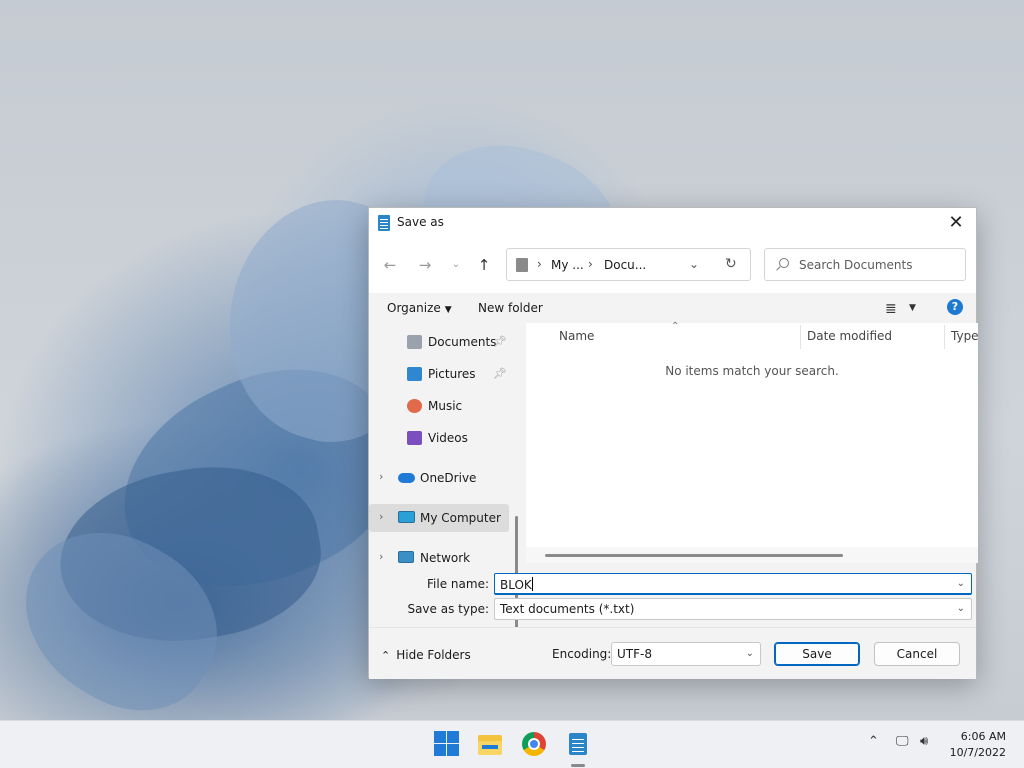  What do you see at coordinates (784, 263) in the screenshot?
I see `search-icon` at bounding box center [784, 263].